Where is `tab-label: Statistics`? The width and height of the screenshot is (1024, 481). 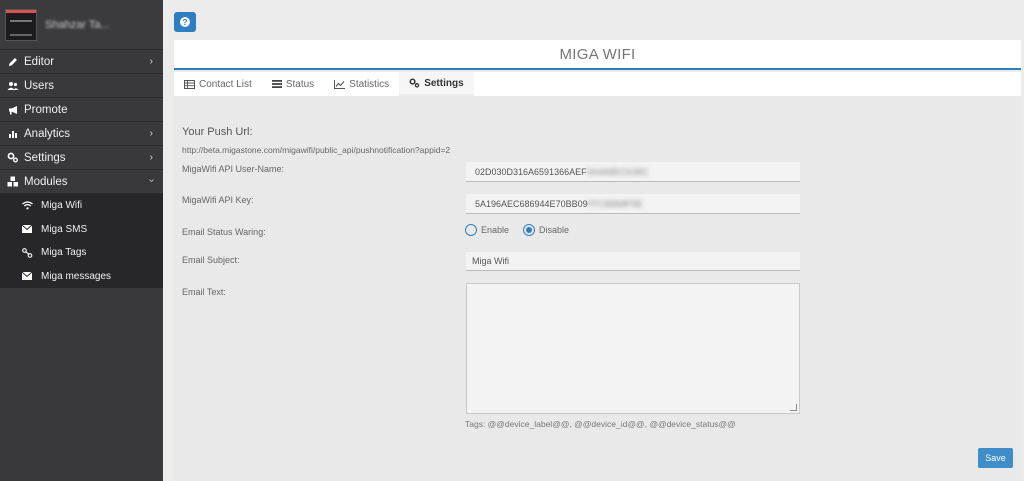
tab-label: Statistics is located at coordinates (369, 84).